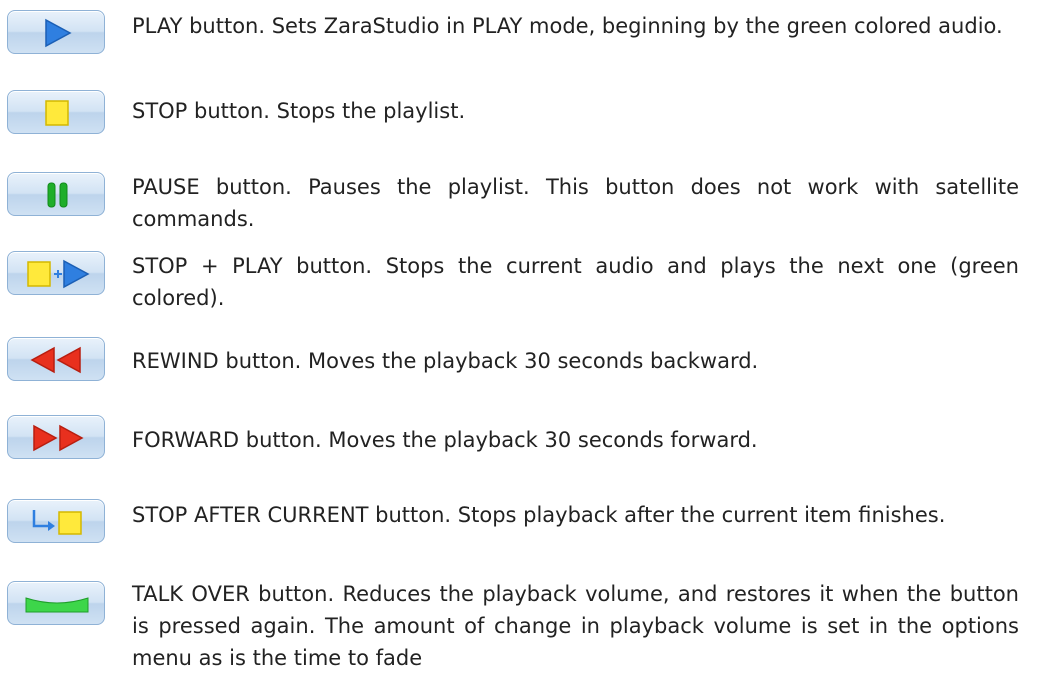 The image size is (1061, 674). I want to click on pause-button, so click(56, 194).